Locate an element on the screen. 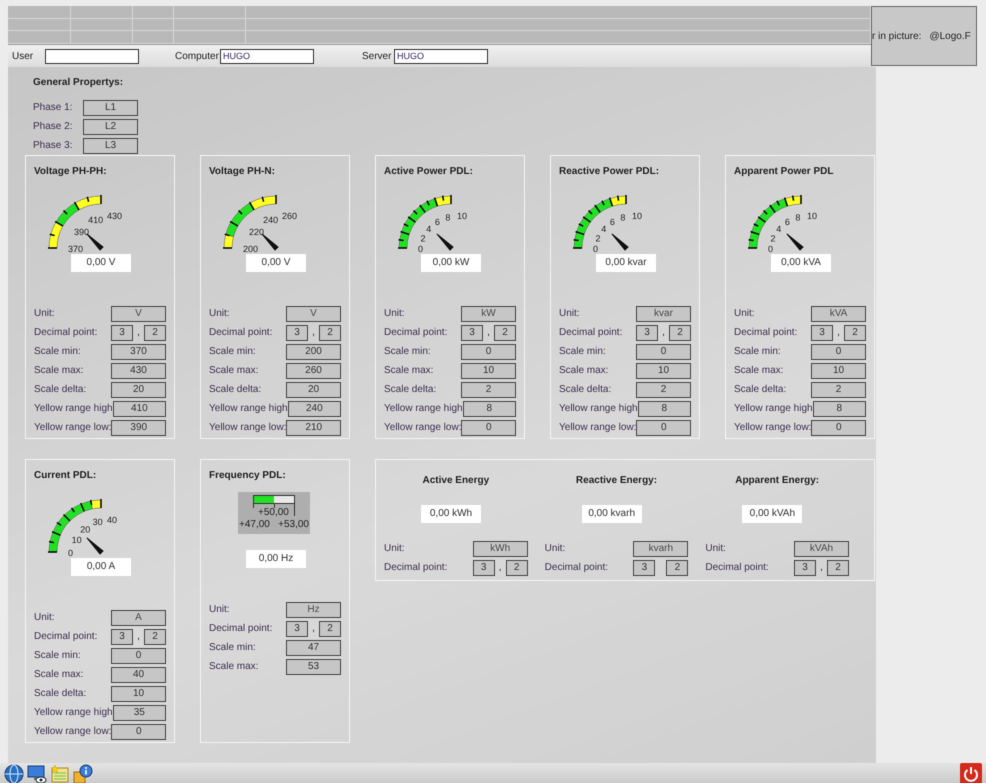  param-field: kVAh is located at coordinates (822, 548).